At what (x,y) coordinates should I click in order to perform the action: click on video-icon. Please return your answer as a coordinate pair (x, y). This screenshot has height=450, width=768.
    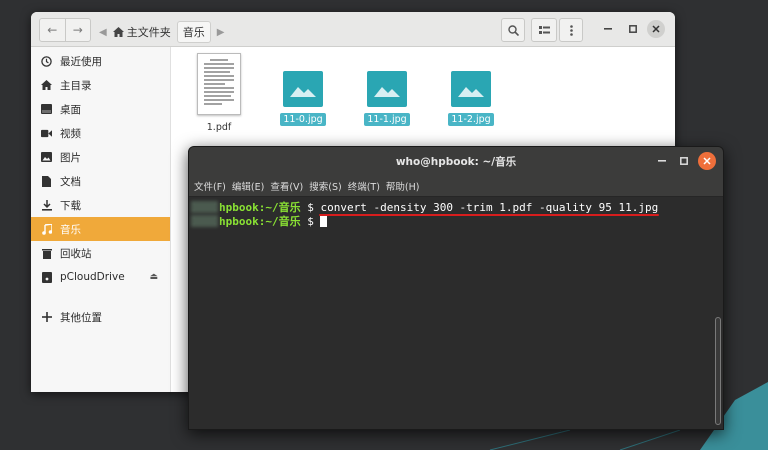
    Looking at the image, I should click on (46, 133).